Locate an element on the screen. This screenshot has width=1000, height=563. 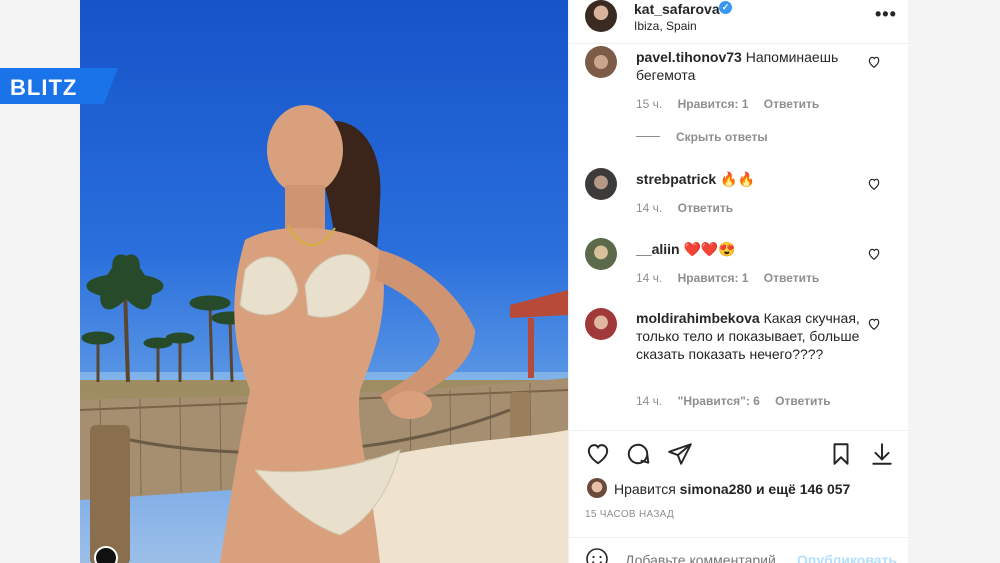
comment-input is located at coordinates (710, 557).